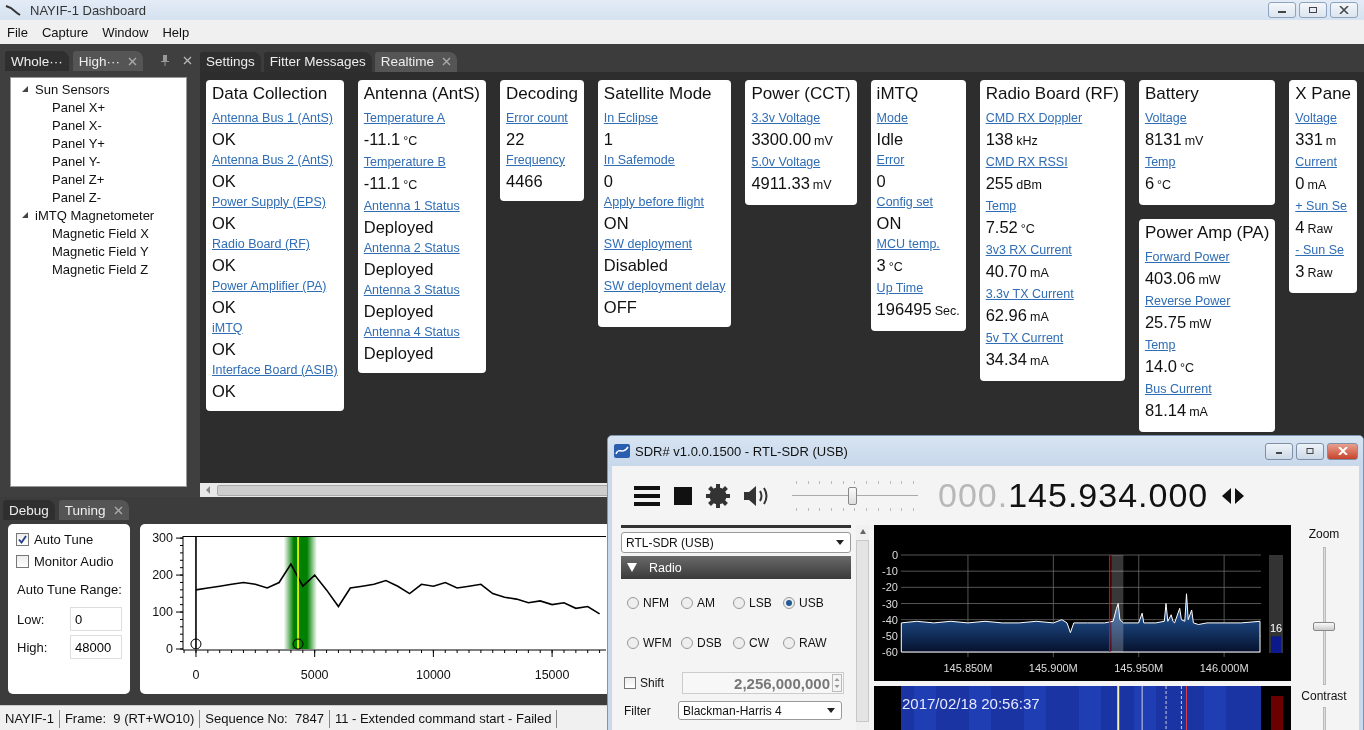 The image size is (1364, 730). I want to click on tree-item: Magnetic Field Y, so click(100, 251).